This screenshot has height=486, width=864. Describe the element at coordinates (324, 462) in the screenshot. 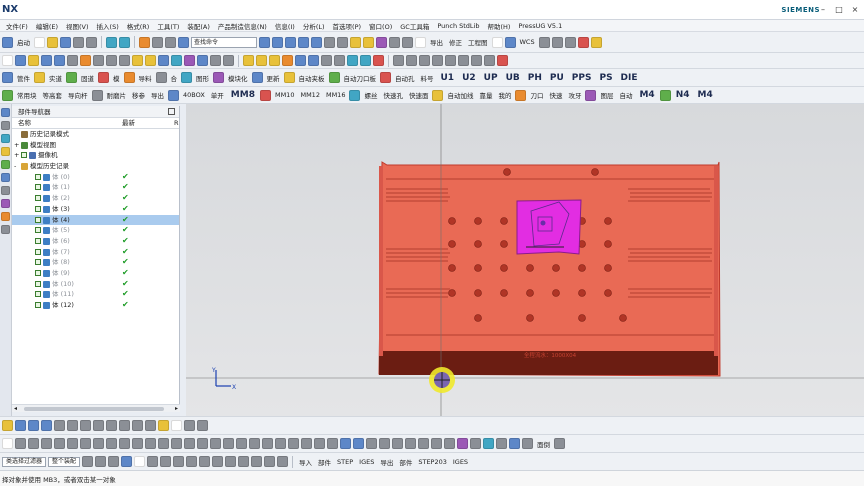

I see `import-part-button: 部件` at that location.